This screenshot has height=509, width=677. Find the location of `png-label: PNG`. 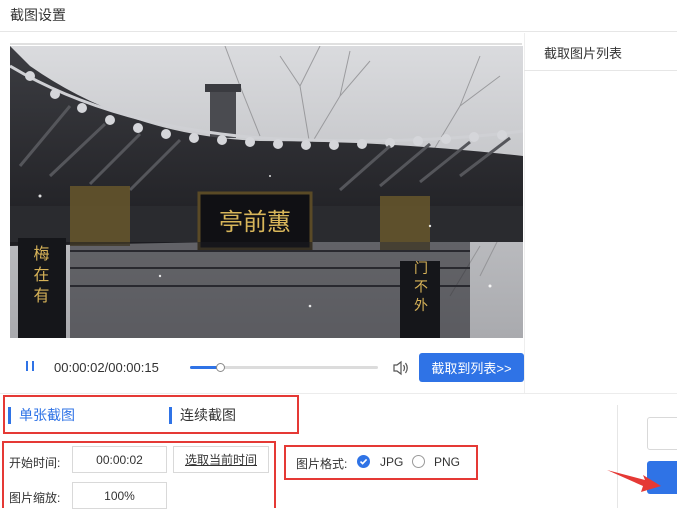

png-label: PNG is located at coordinates (447, 462).